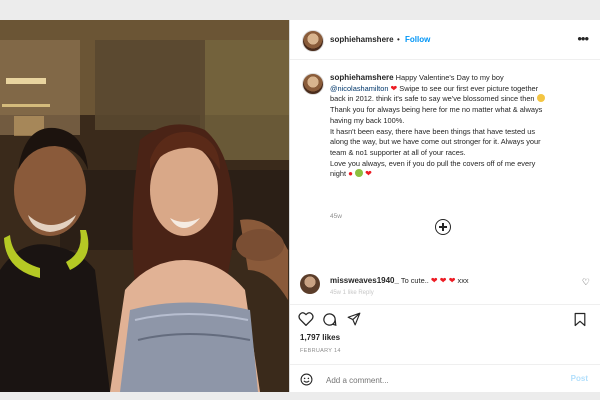 This screenshot has width=600, height=400. What do you see at coordinates (359, 88) in the screenshot?
I see `caption-mention-link: @nicolashamilton` at bounding box center [359, 88].